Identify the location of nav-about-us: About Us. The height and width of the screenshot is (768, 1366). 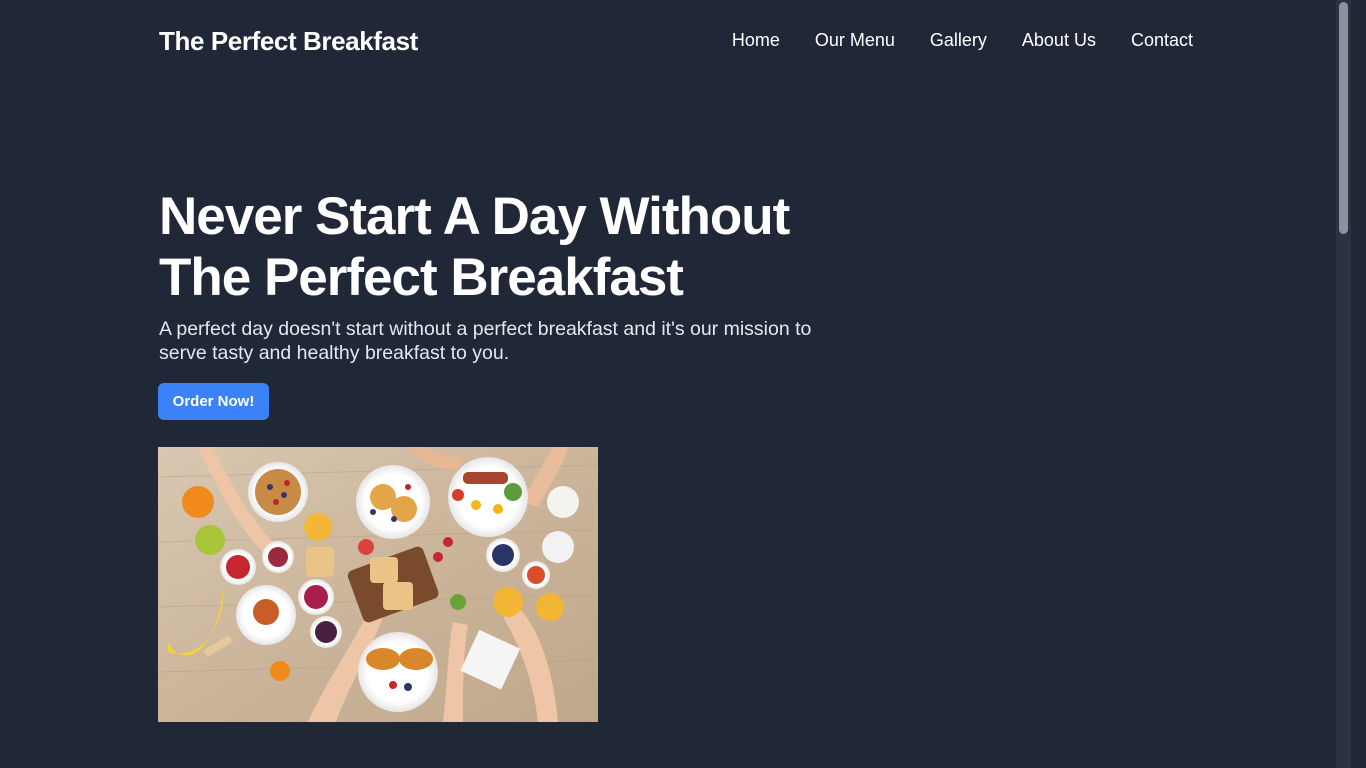
(1059, 40).